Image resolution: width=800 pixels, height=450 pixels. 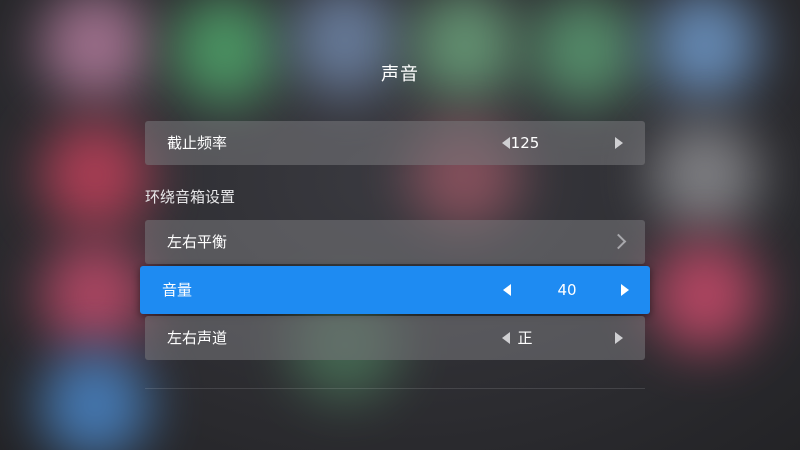 I want to click on list-divider, so click(x=395, y=388).